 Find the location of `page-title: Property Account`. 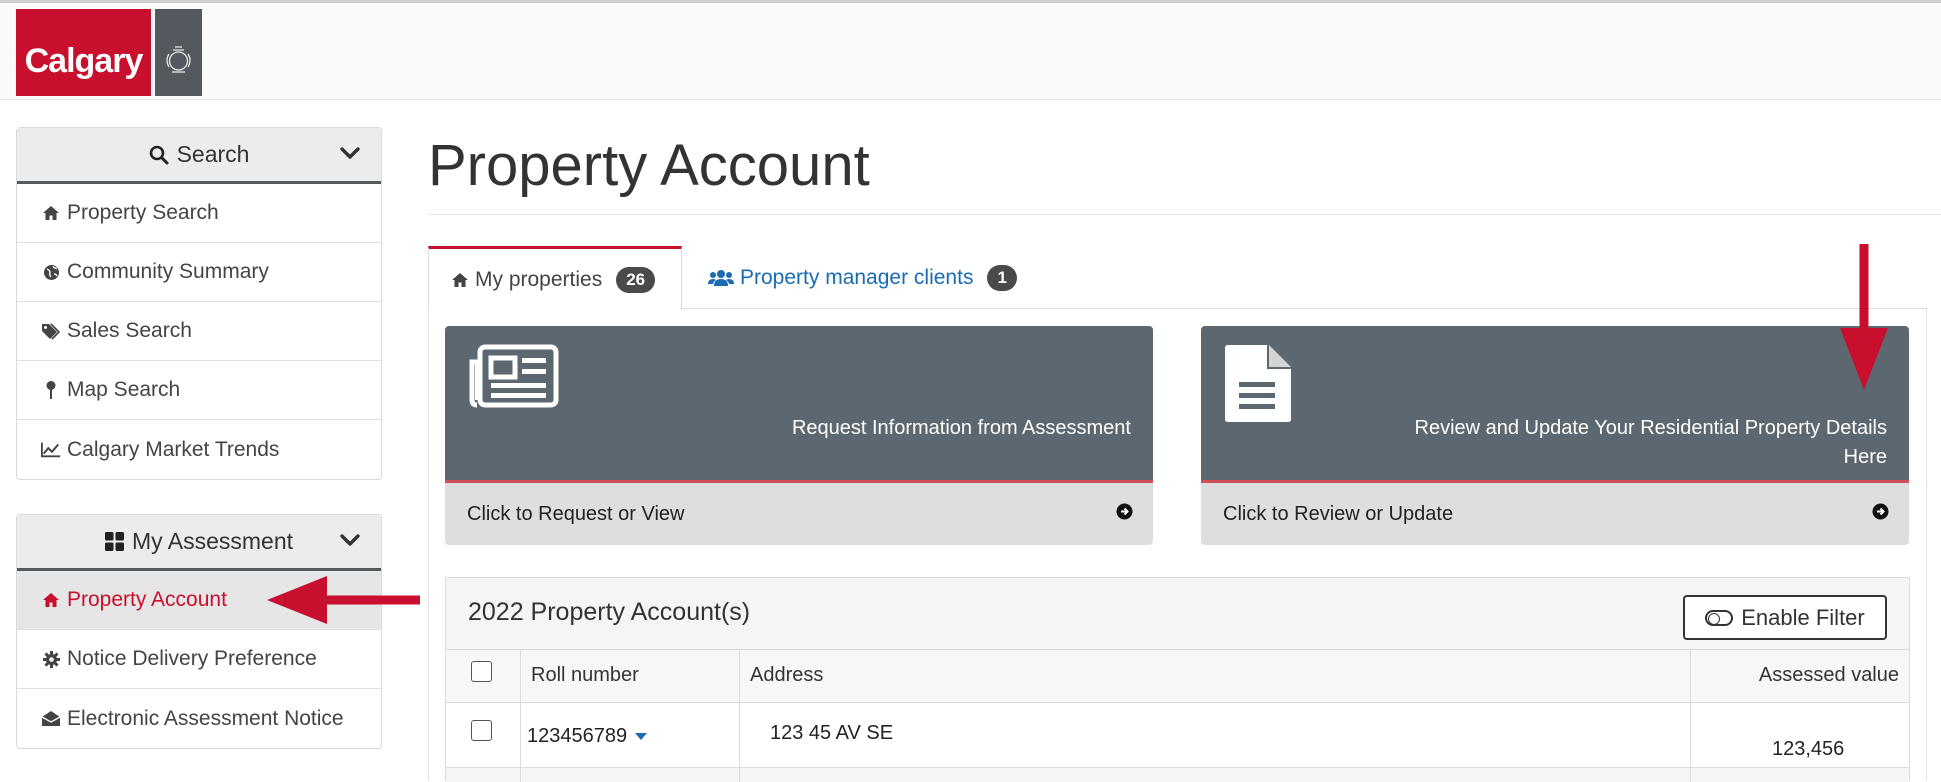

page-title: Property Account is located at coordinates (649, 165).